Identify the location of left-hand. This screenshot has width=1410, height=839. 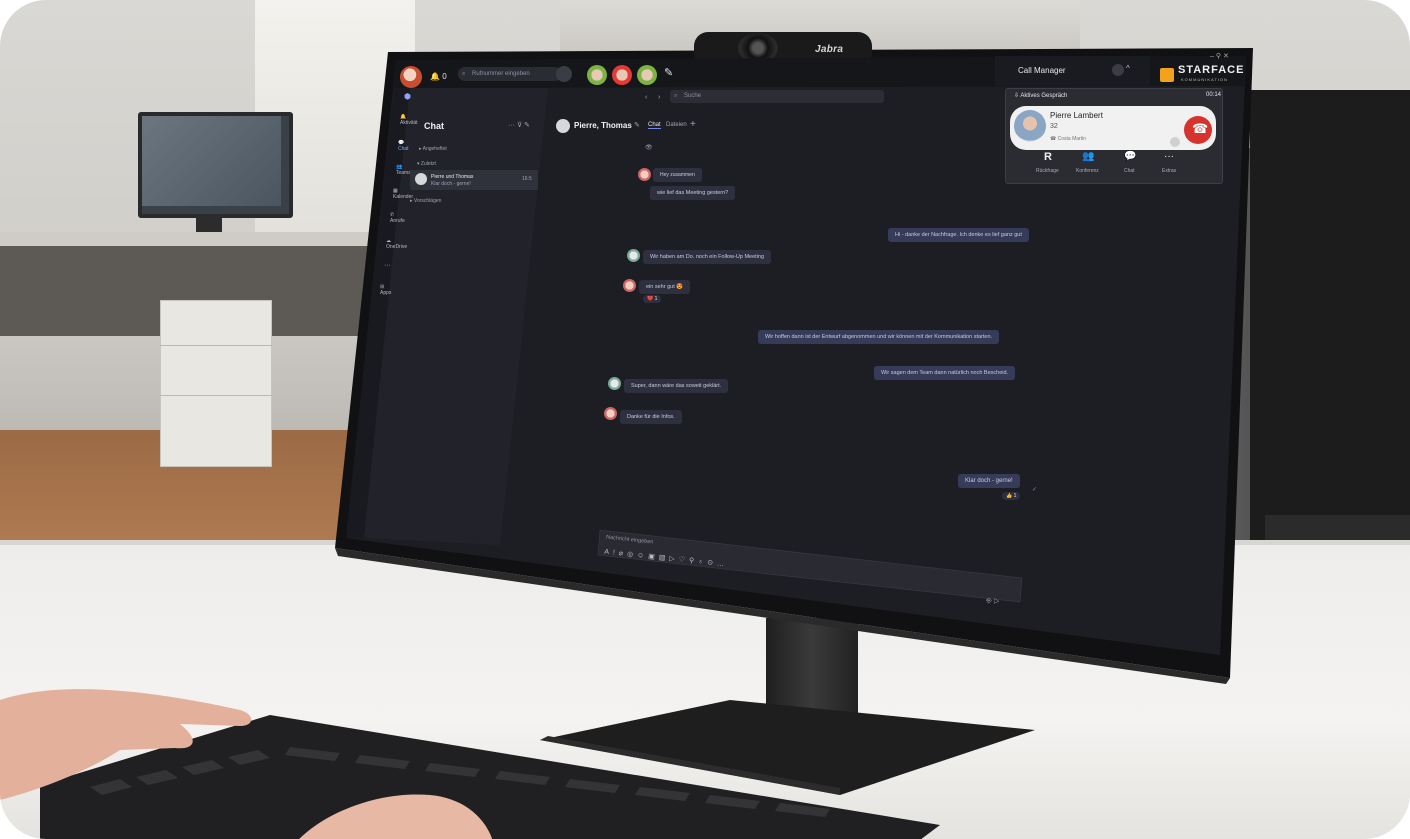
(126, 744).